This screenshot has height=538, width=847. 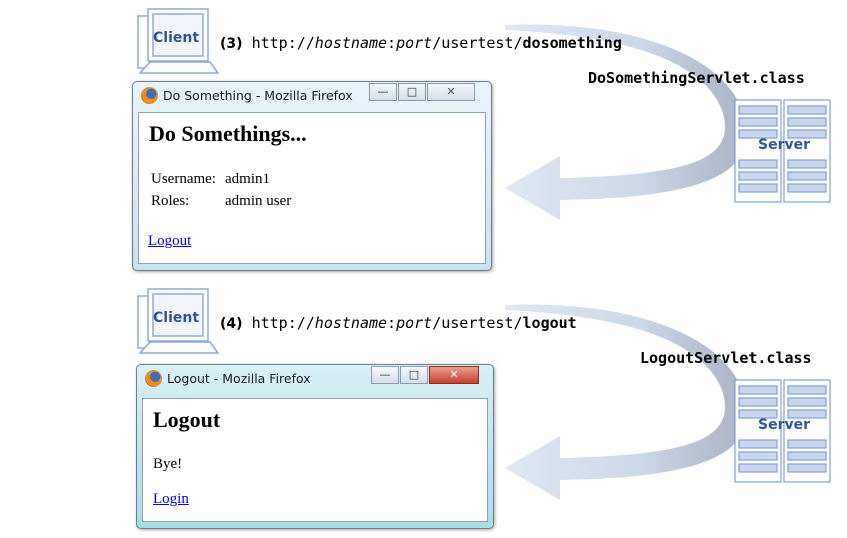 What do you see at coordinates (477, 43) in the screenshot?
I see `url-app-1: /usertest/` at bounding box center [477, 43].